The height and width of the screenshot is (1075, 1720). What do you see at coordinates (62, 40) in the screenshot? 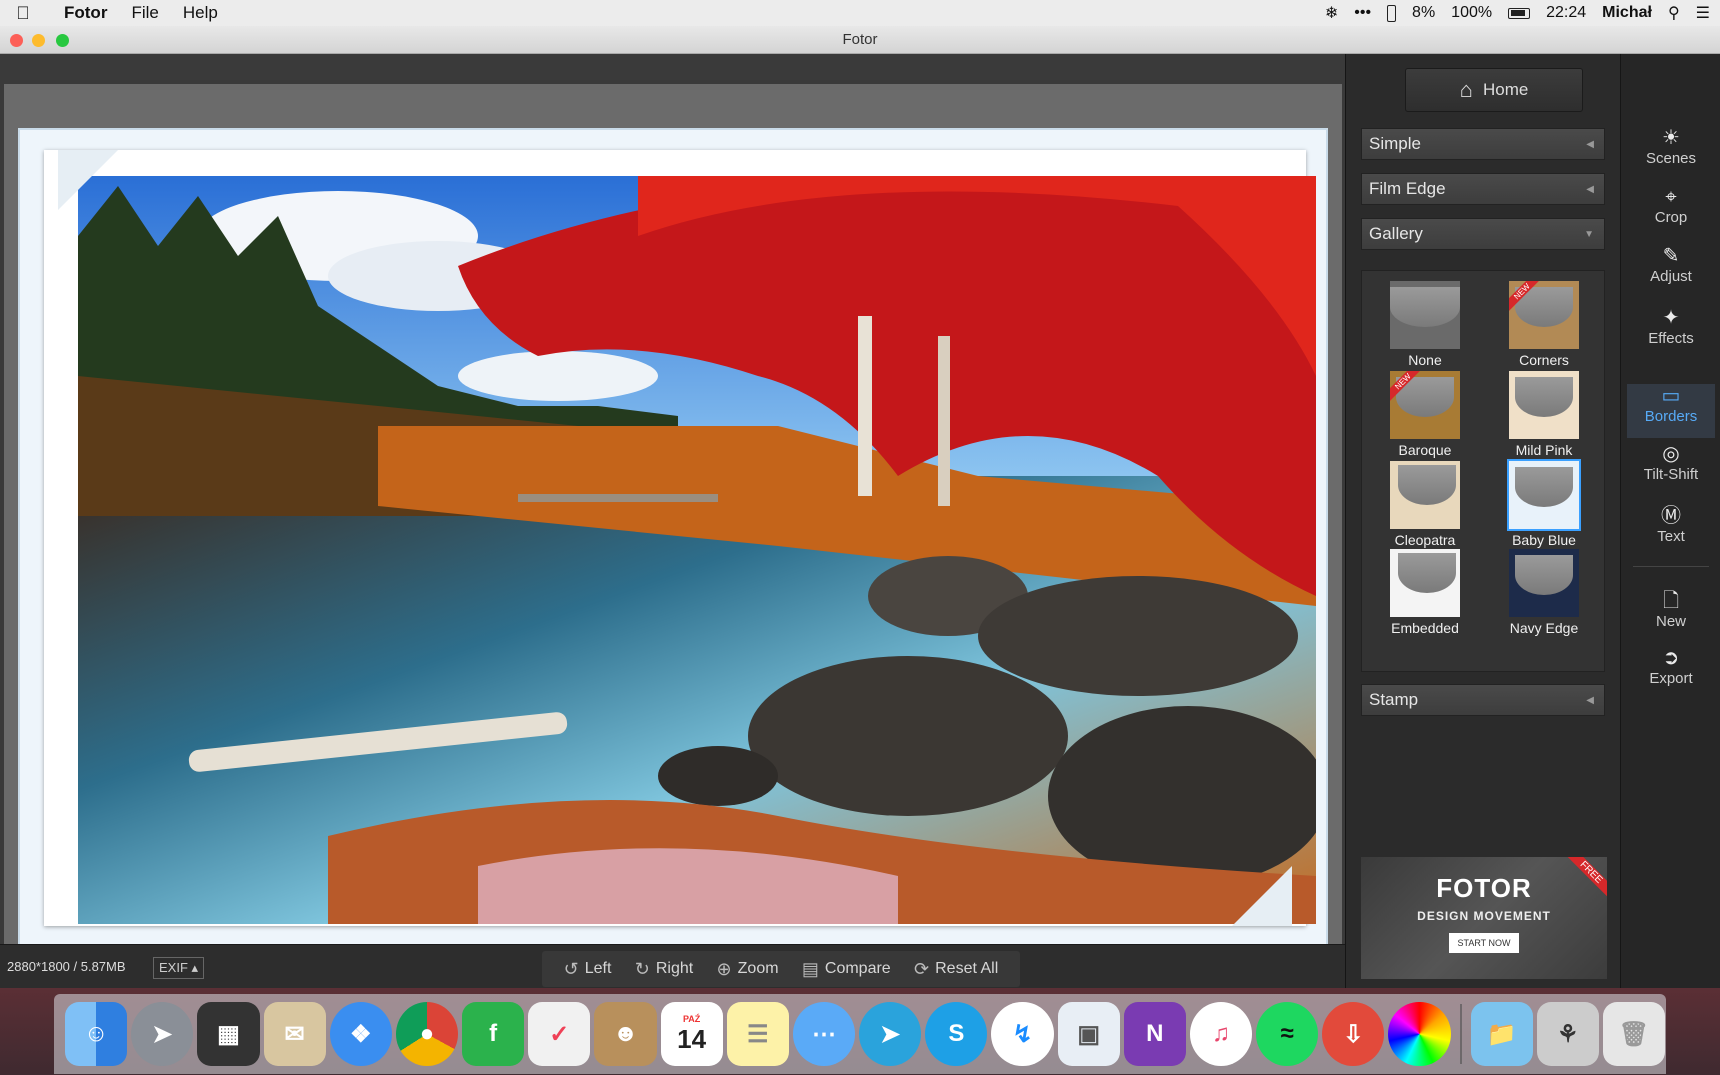
I see `maximize-window-button` at bounding box center [62, 40].